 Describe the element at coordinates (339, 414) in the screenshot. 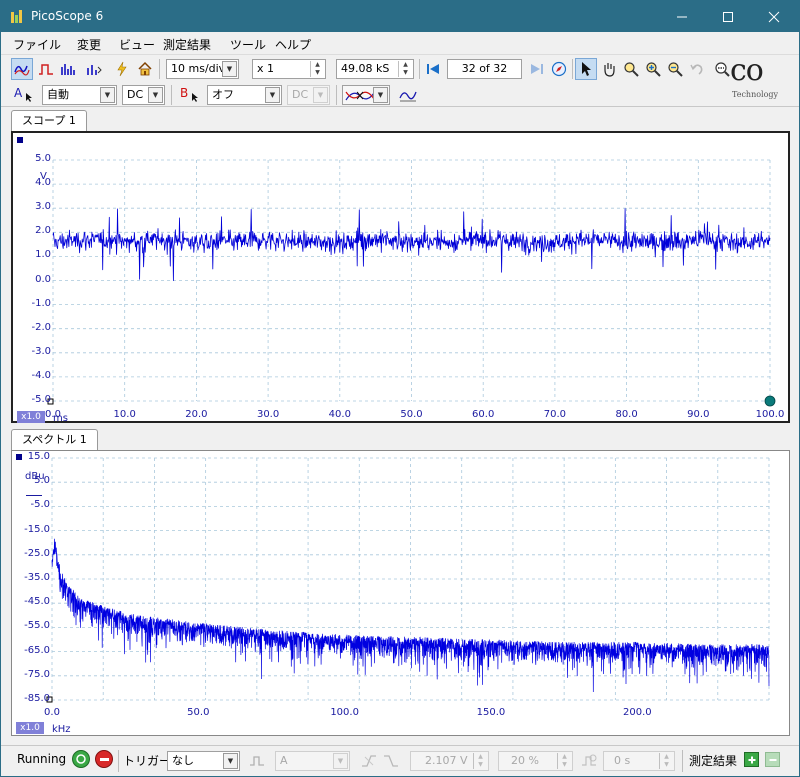

I see `x-tick-label: 40.0` at that location.